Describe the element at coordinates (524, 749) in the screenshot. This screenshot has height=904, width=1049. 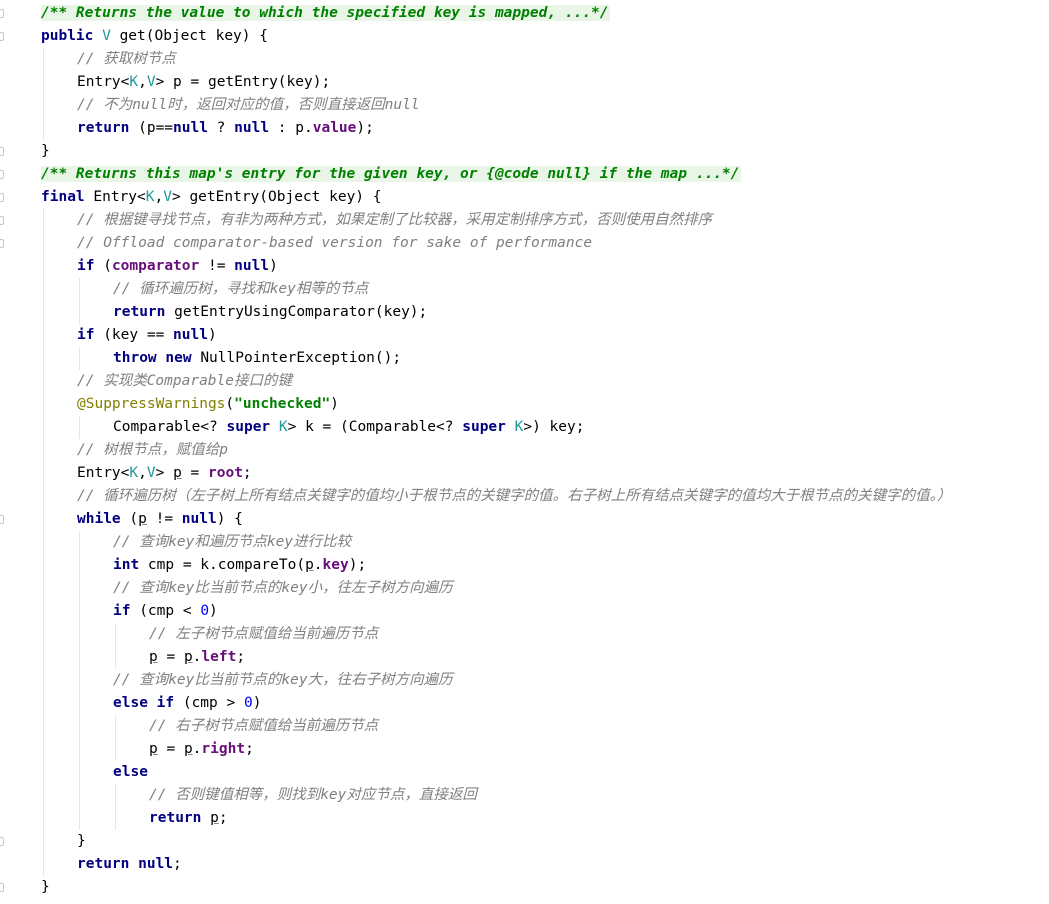
I see `code-line: p = p.right;` at that location.